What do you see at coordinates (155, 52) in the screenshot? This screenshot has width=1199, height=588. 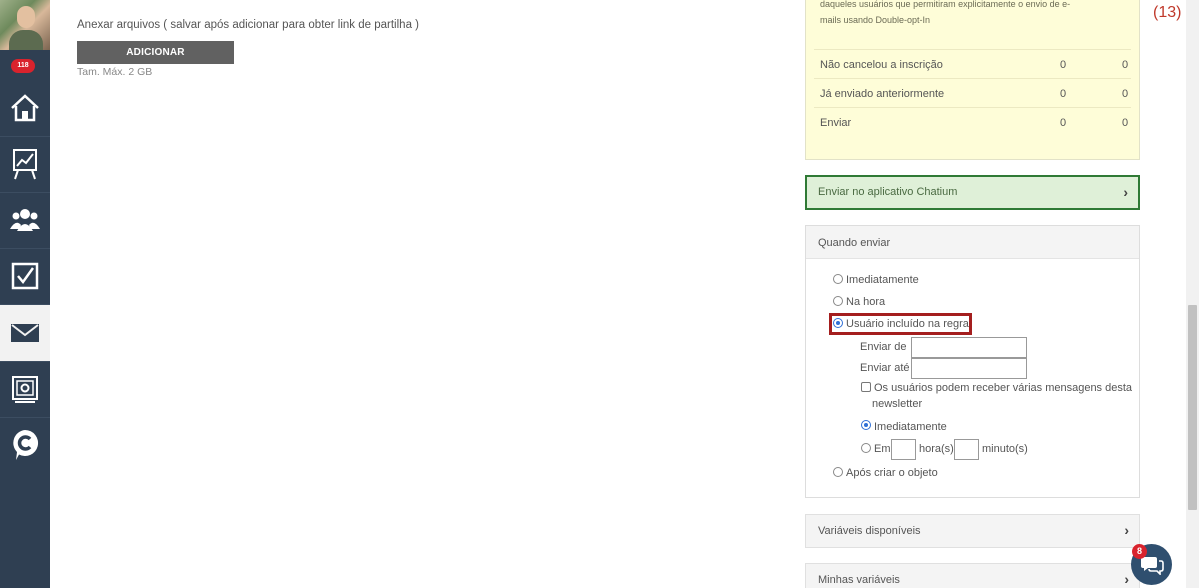 I see `add-file-button: ADICIONAR` at bounding box center [155, 52].